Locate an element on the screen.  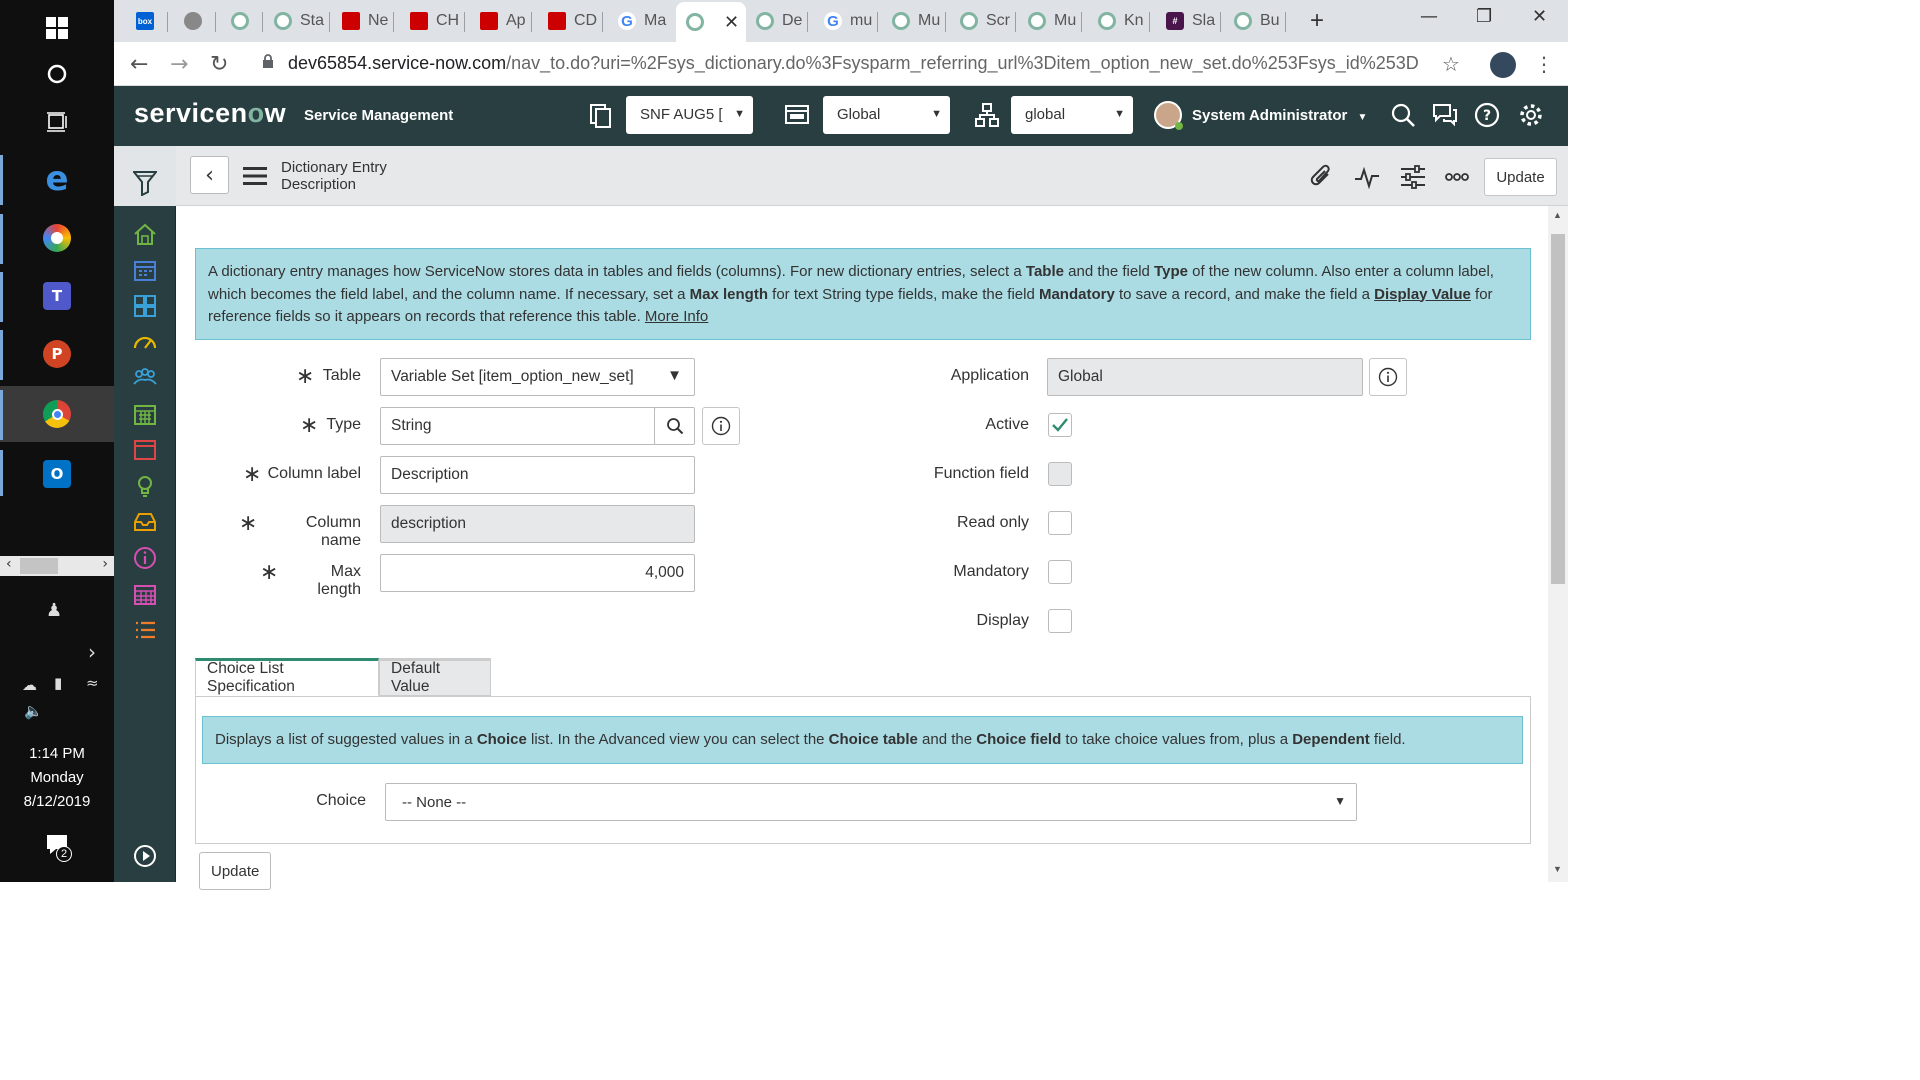
application-info-button is located at coordinates (1388, 377).